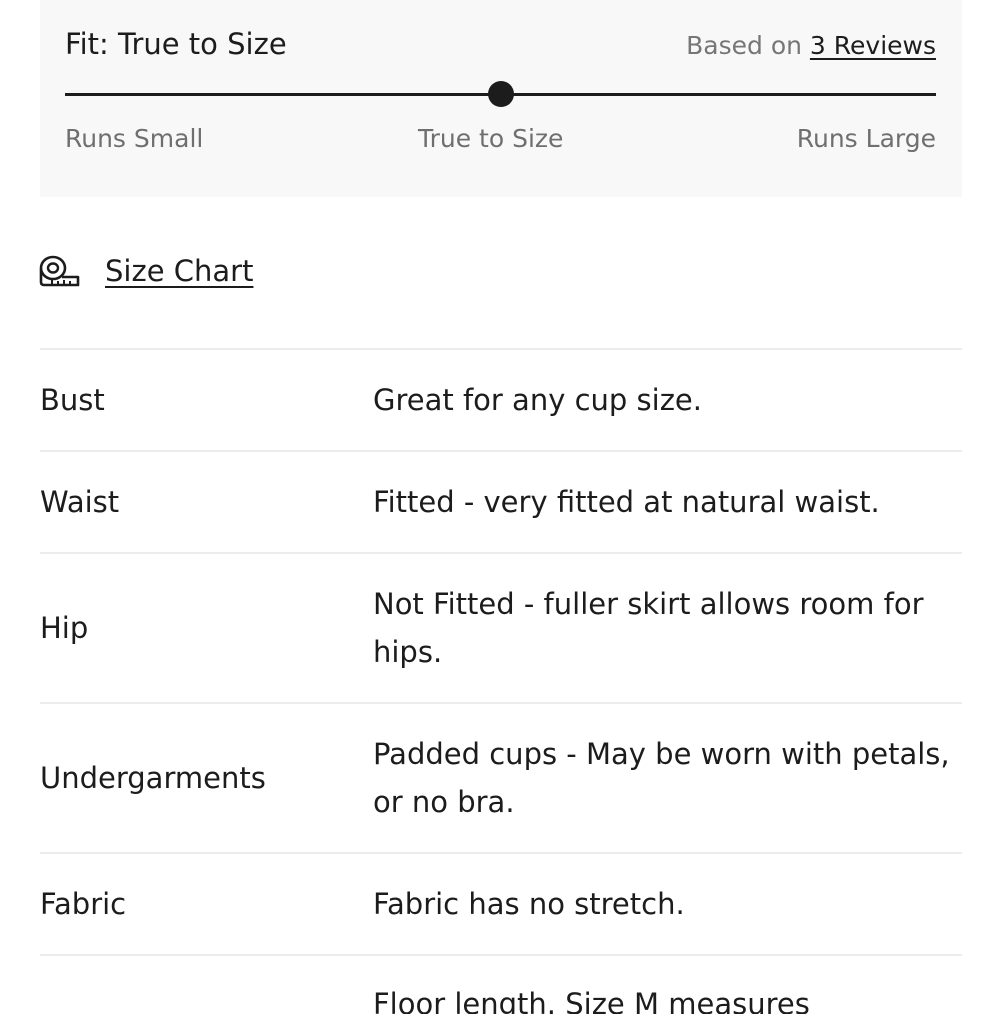  Describe the element at coordinates (134, 138) in the screenshot. I see `runs-small-label: Runs Small` at that location.